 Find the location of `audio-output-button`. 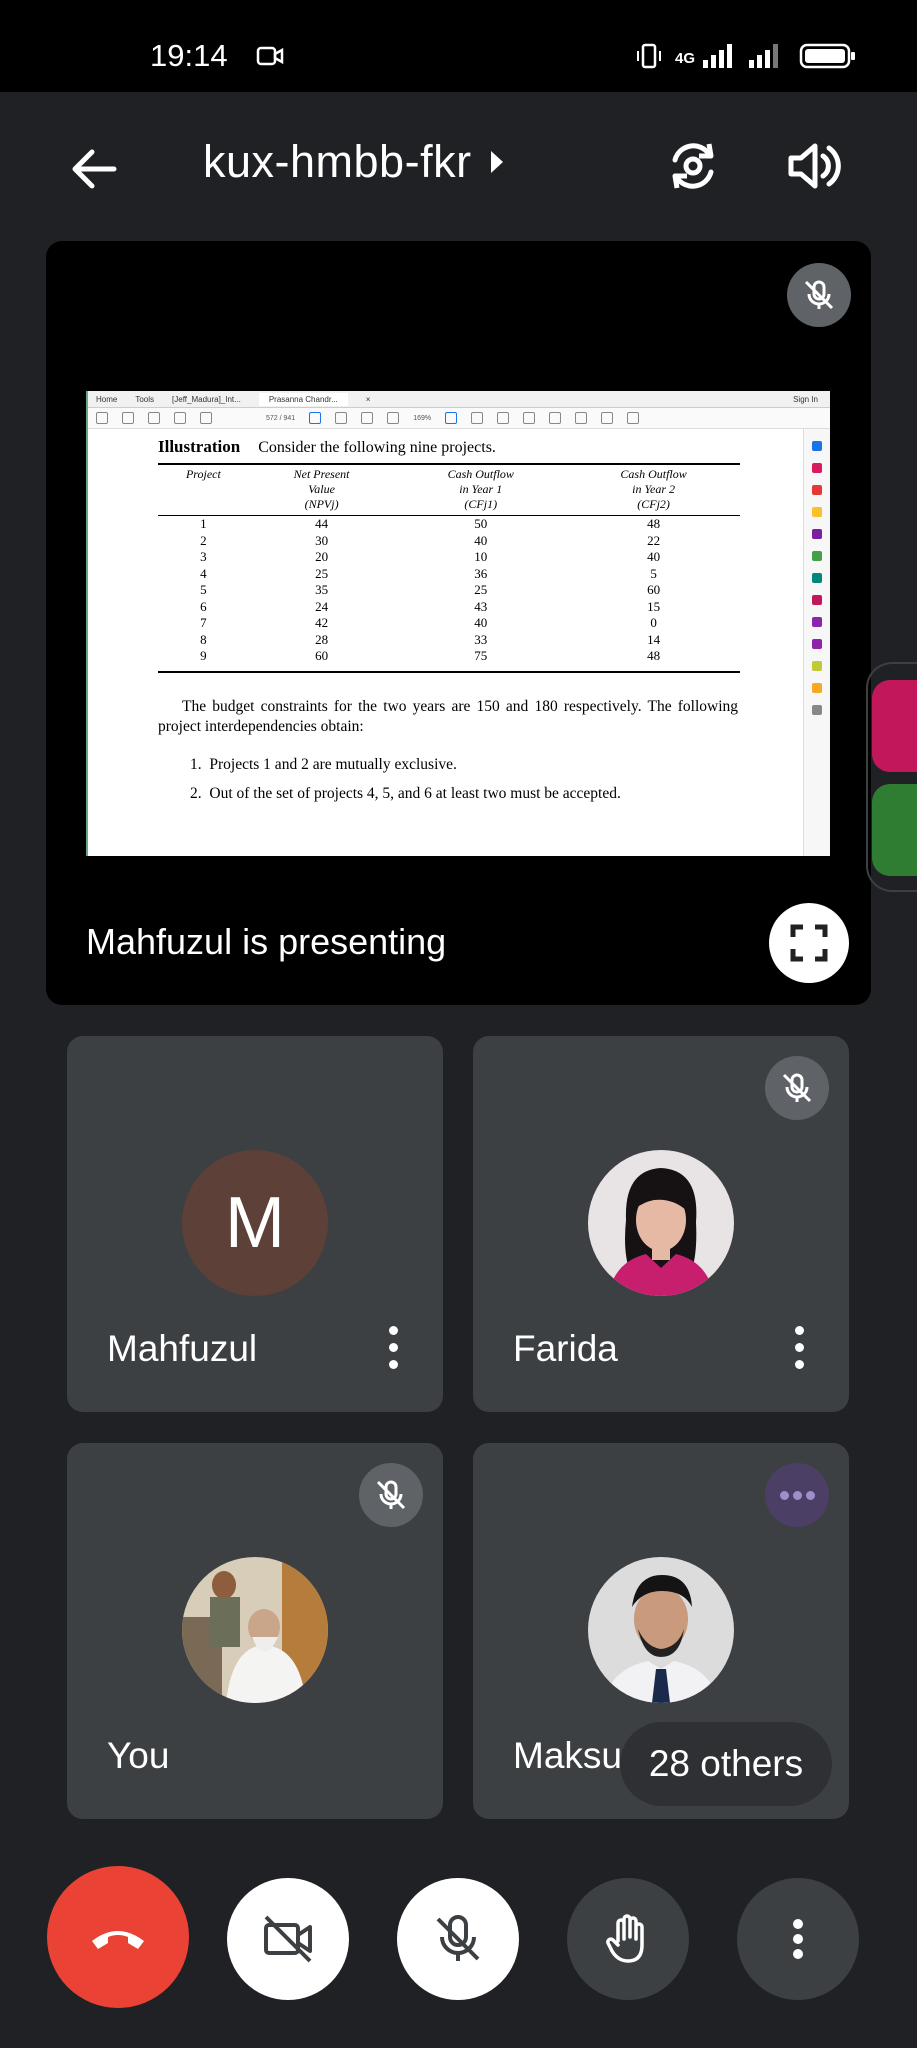

audio-output-button is located at coordinates (813, 168).